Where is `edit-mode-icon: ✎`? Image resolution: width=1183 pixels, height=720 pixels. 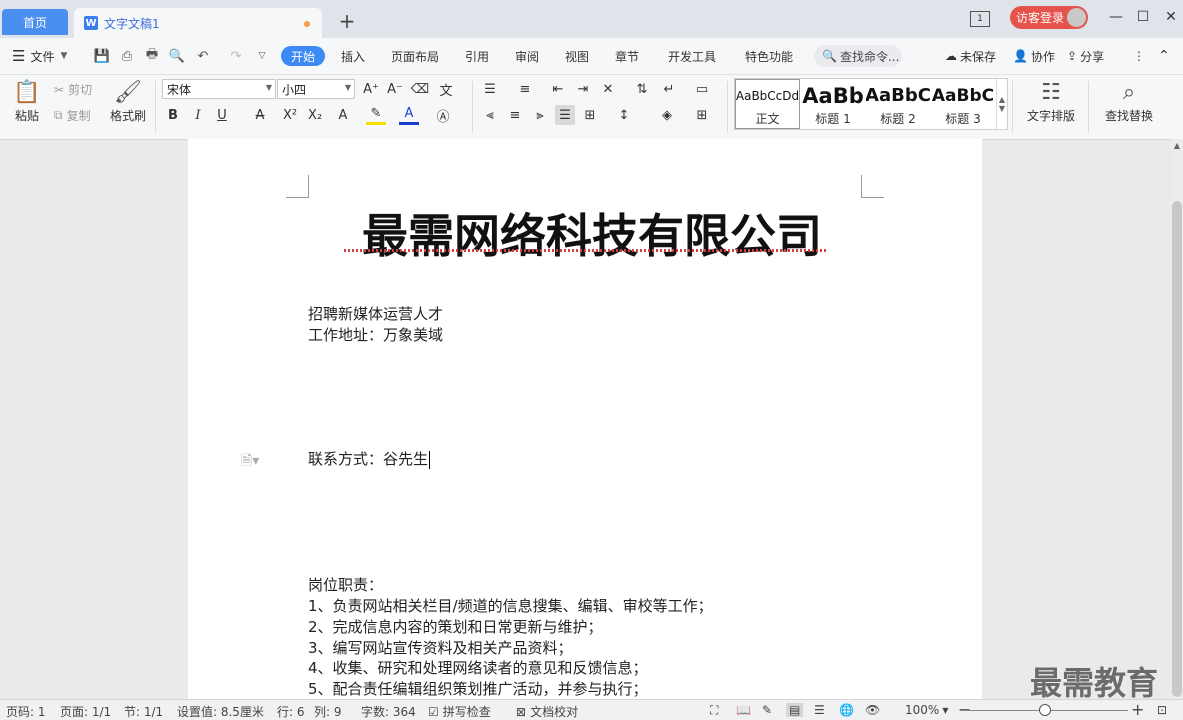 edit-mode-icon: ✎ is located at coordinates (767, 710).